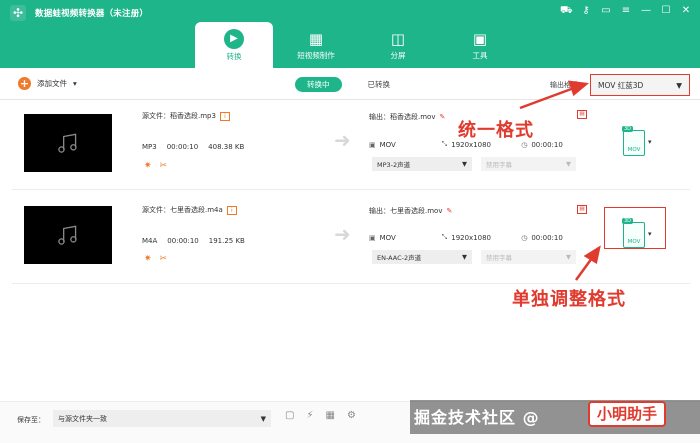 The image size is (700, 443). Describe the element at coordinates (263, 418) in the screenshot. I see `caret-down-icon: ▼` at that location.